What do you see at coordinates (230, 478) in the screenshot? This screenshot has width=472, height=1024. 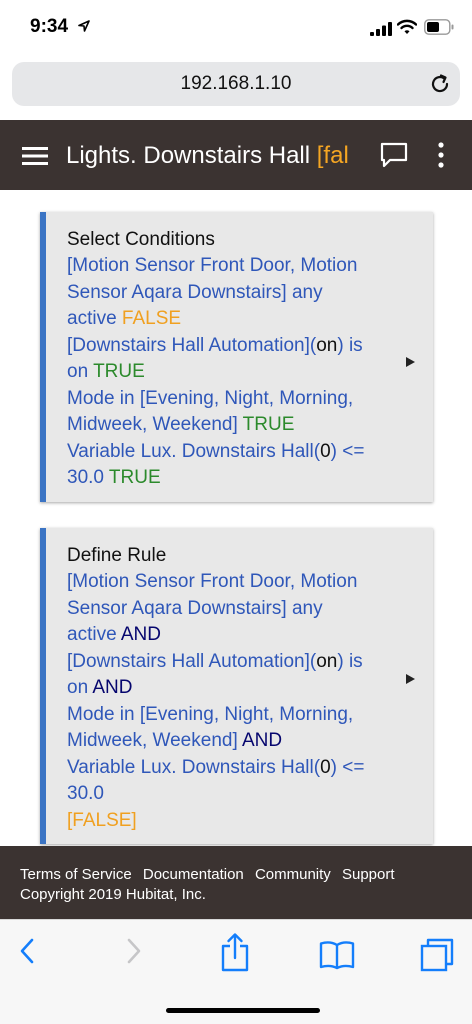 I see `card-line: 30.0 TRUE` at bounding box center [230, 478].